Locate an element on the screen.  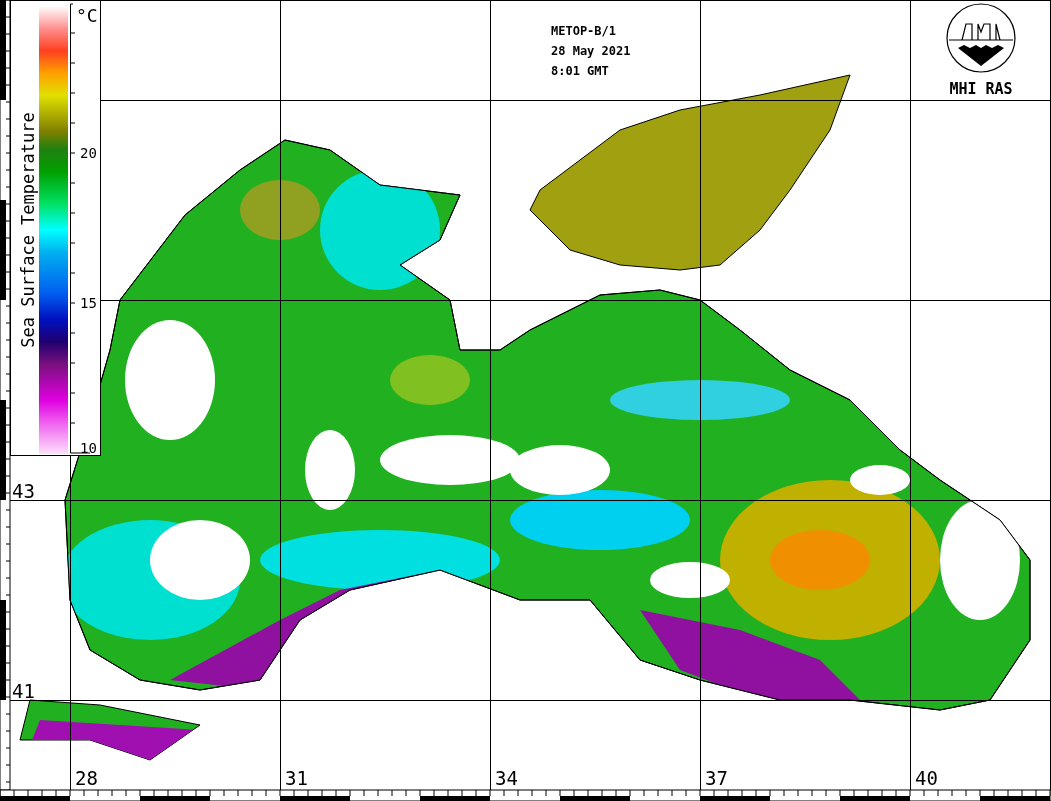
unit-label: °C is located at coordinates (87, 15).